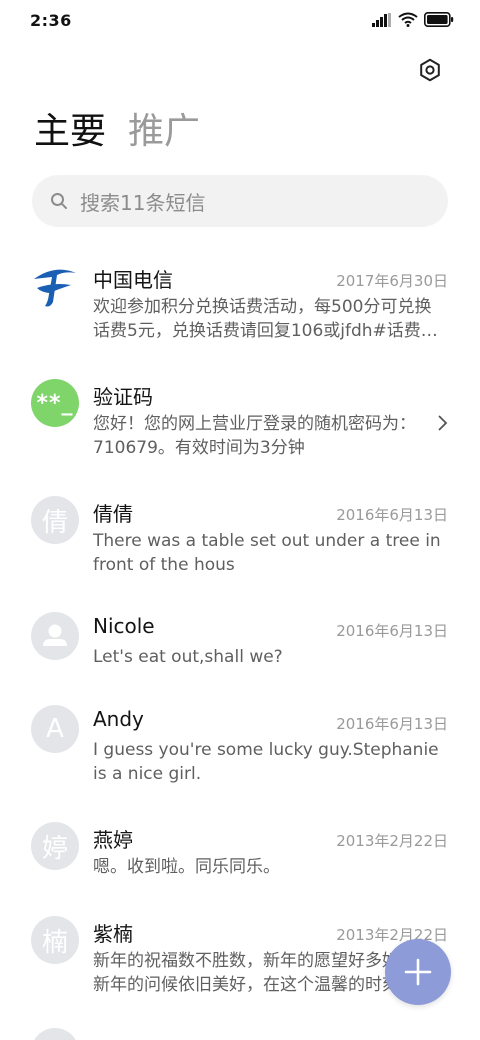 The height and width of the screenshot is (1040, 480). Describe the element at coordinates (143, 202) in the screenshot. I see `search-placeholder: 搜索11条短信` at that location.